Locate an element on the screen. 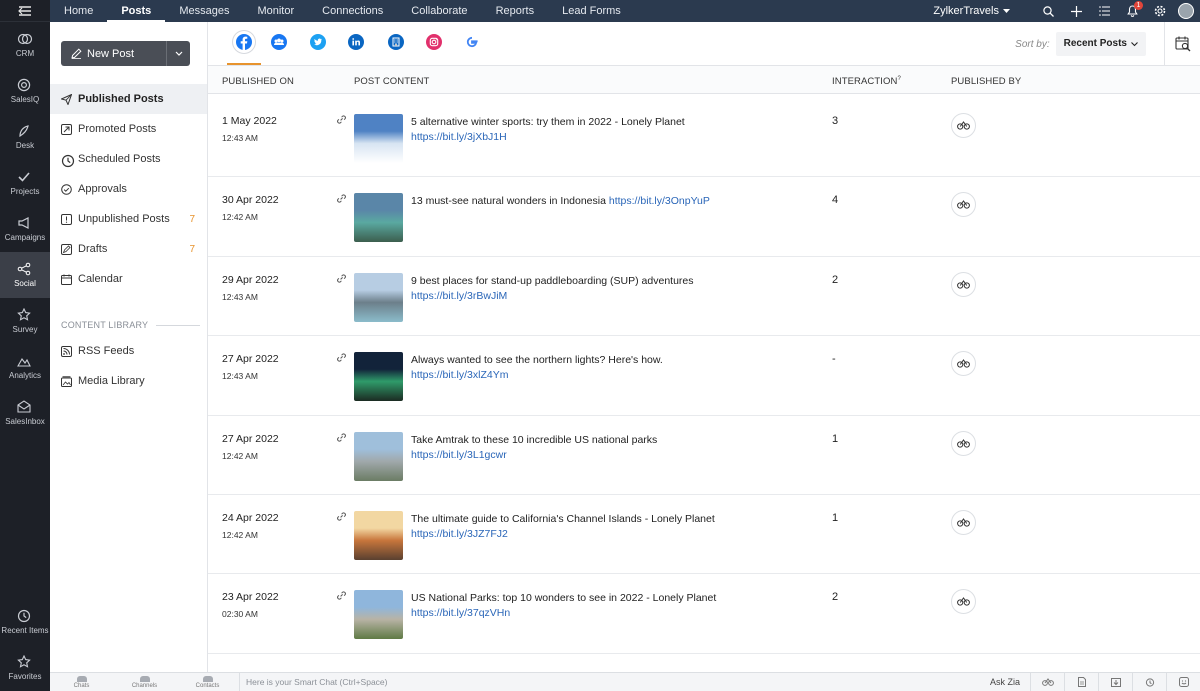 This screenshot has width=1200, height=691. post-link: https://bit.ly/3xlZ4Ym is located at coordinates (459, 375).